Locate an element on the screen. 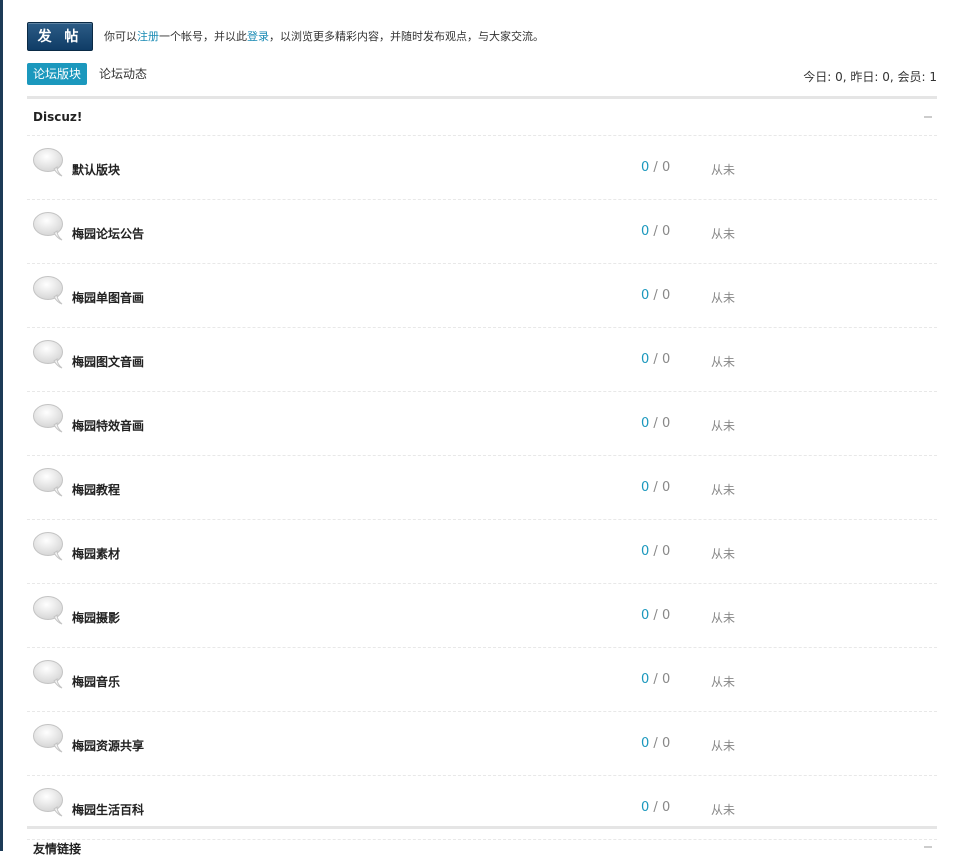 The width and height of the screenshot is (961, 859). welcome-message: 你可以注册一个帐号，并以此登录，以浏览更多精彩内容，并随时发布观点，与大家交流。 is located at coordinates (324, 36).